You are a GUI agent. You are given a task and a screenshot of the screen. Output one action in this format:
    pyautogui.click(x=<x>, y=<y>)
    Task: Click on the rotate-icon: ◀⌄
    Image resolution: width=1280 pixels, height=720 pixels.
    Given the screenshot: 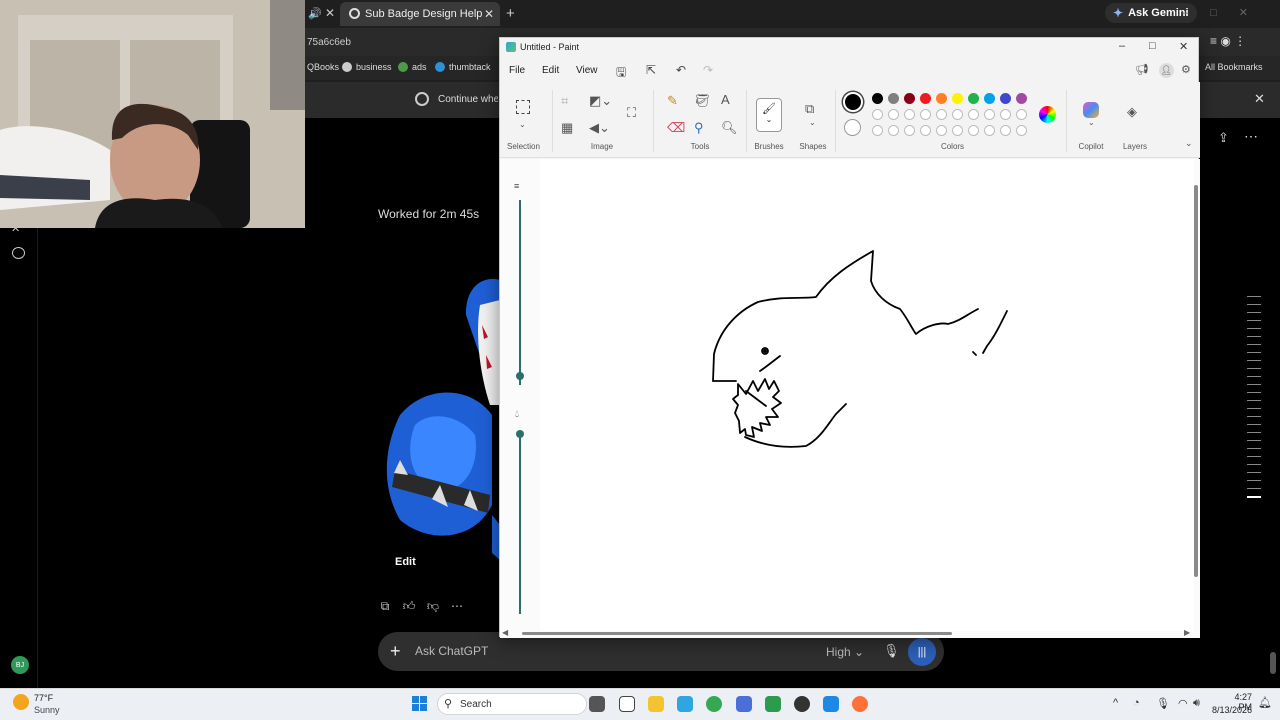 What is the action you would take?
    pyautogui.click(x=599, y=128)
    